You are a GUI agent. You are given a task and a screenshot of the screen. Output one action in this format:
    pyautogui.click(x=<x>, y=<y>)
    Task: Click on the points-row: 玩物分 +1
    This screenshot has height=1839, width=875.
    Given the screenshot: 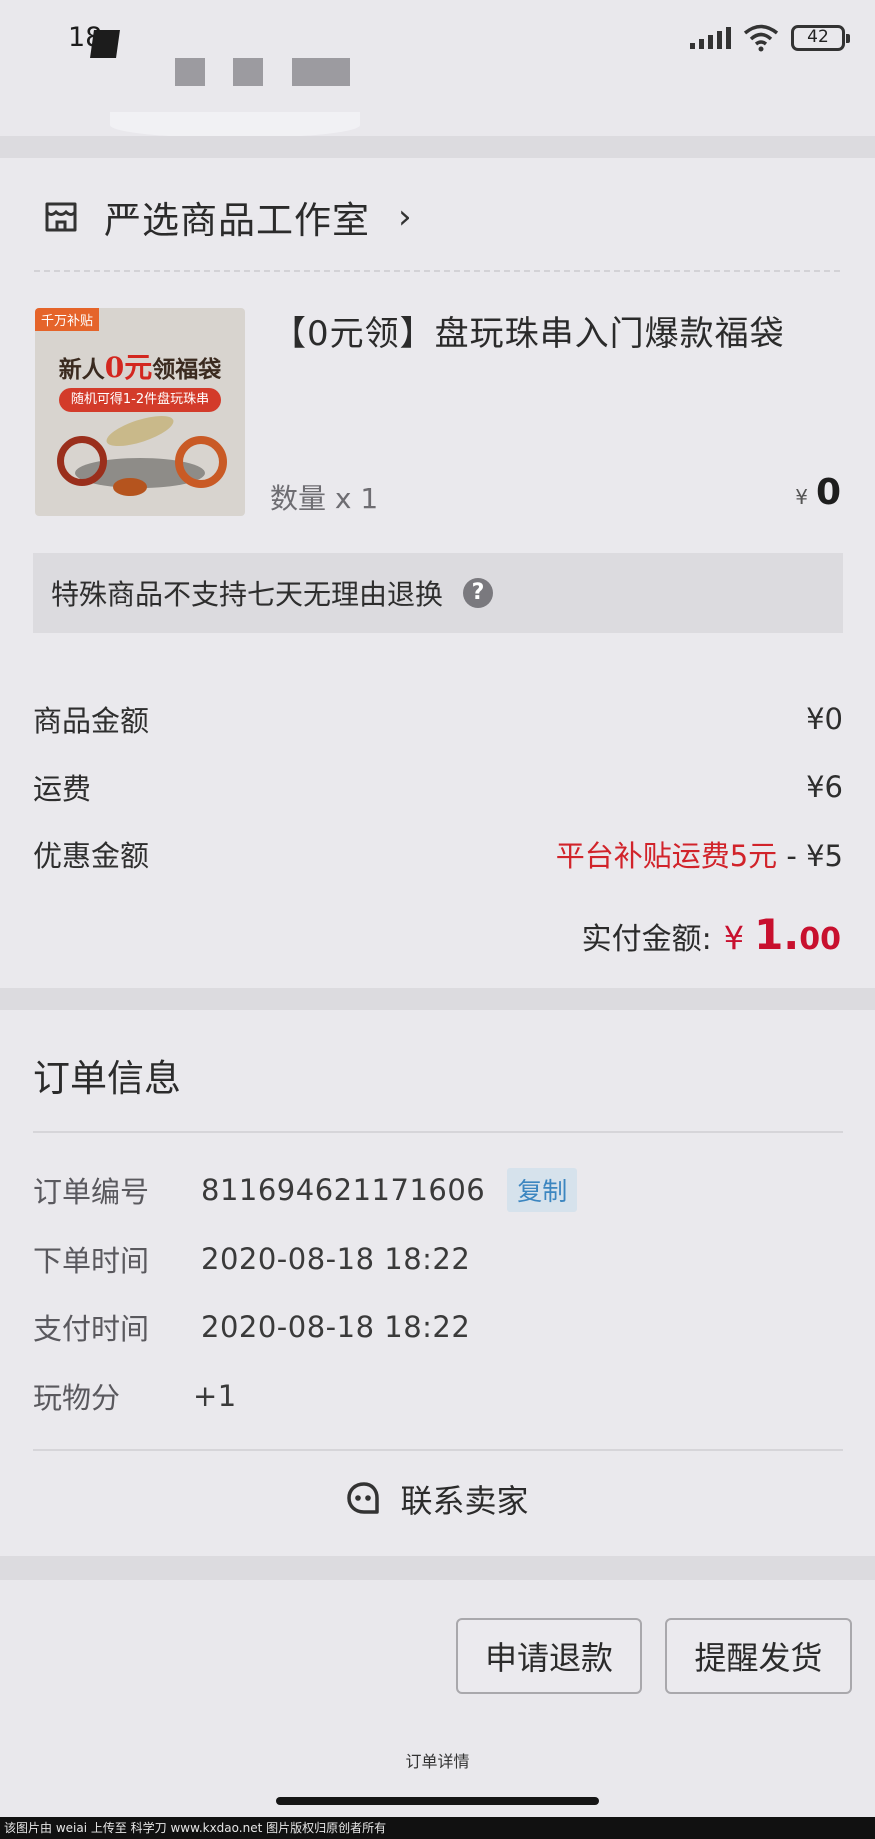 What is the action you would take?
    pyautogui.click(x=135, y=1396)
    